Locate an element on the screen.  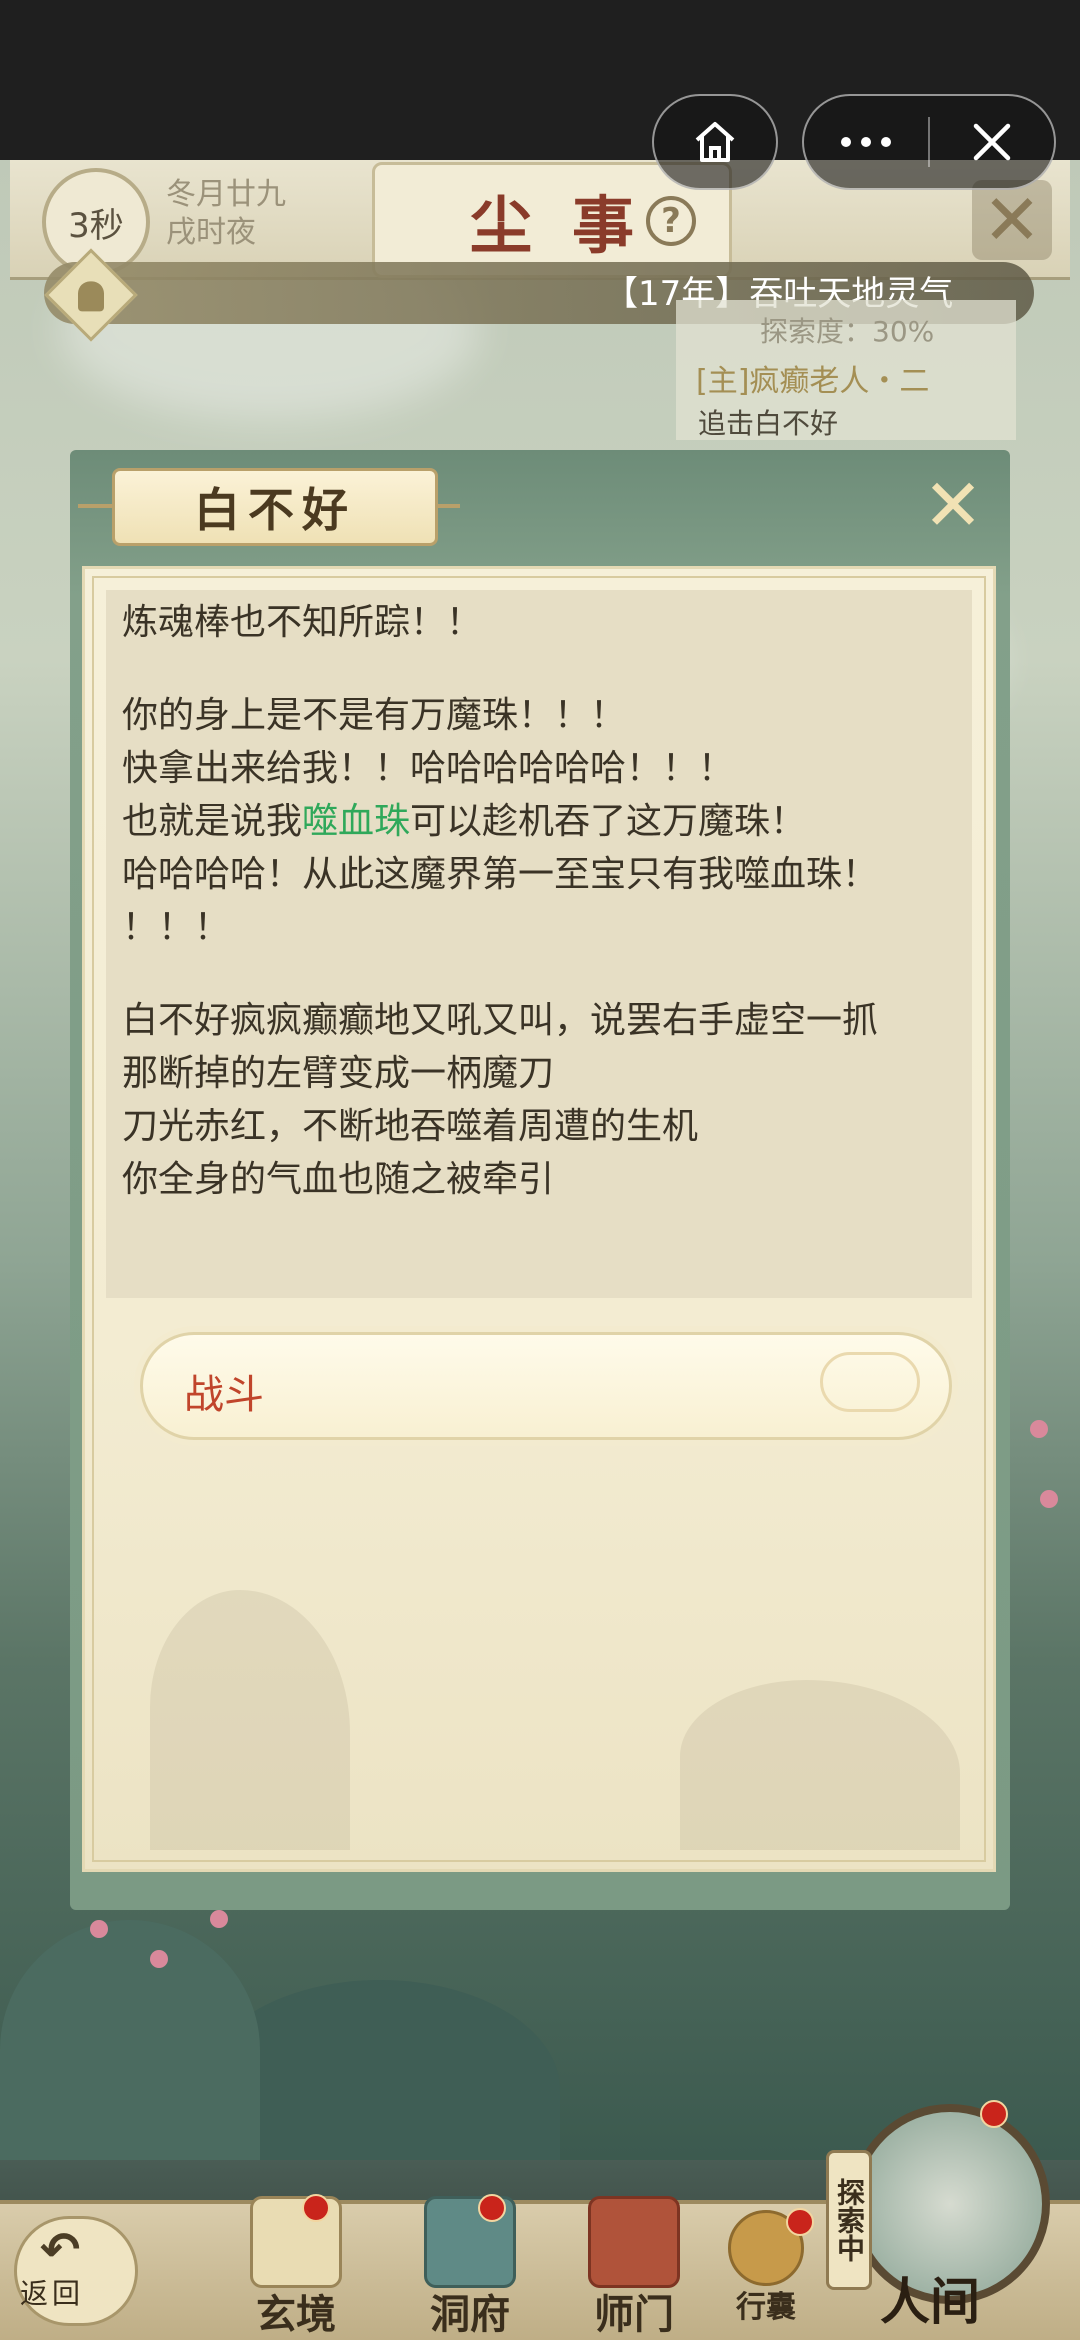
dialog-text-segment: 也就是说我 is located at coordinates (212, 821).